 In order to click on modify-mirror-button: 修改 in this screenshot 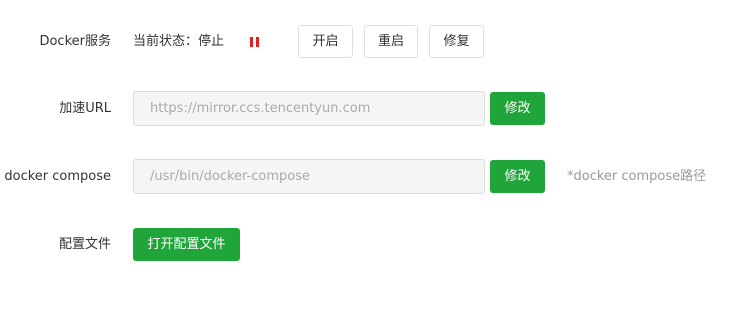, I will do `click(517, 108)`.